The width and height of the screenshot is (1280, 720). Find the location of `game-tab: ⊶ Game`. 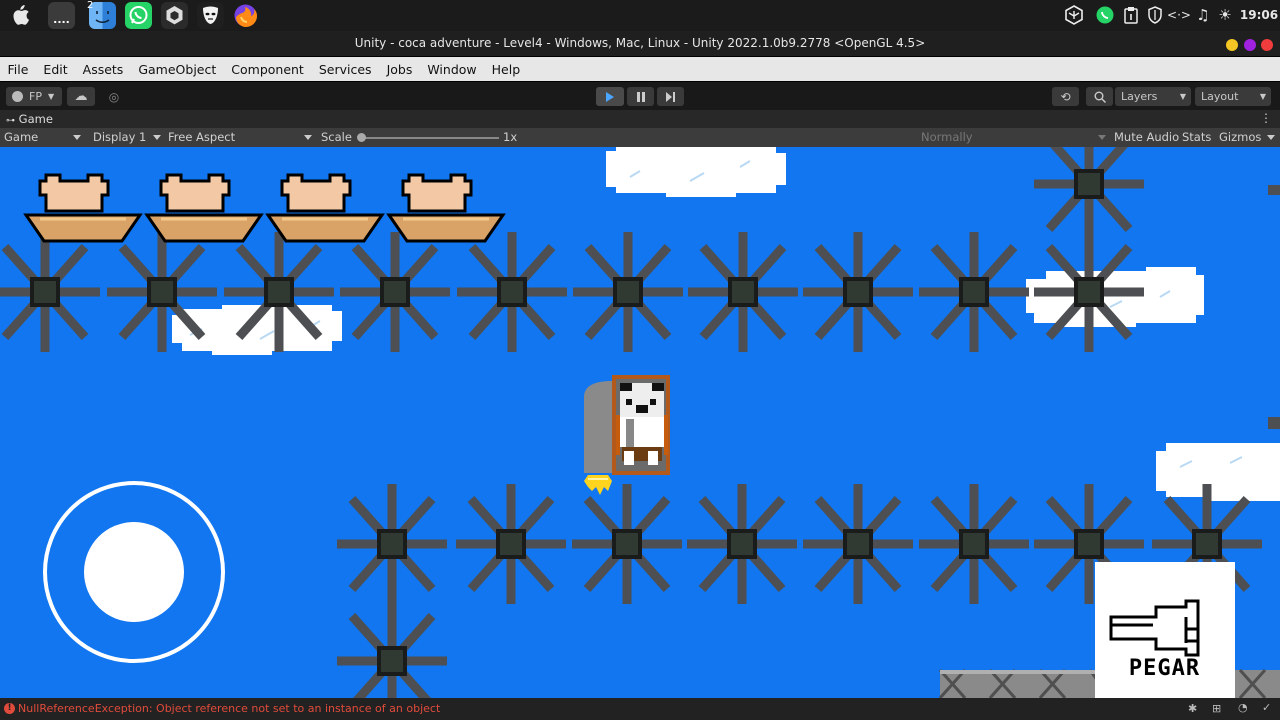

game-tab: ⊶ Game is located at coordinates (29, 119).